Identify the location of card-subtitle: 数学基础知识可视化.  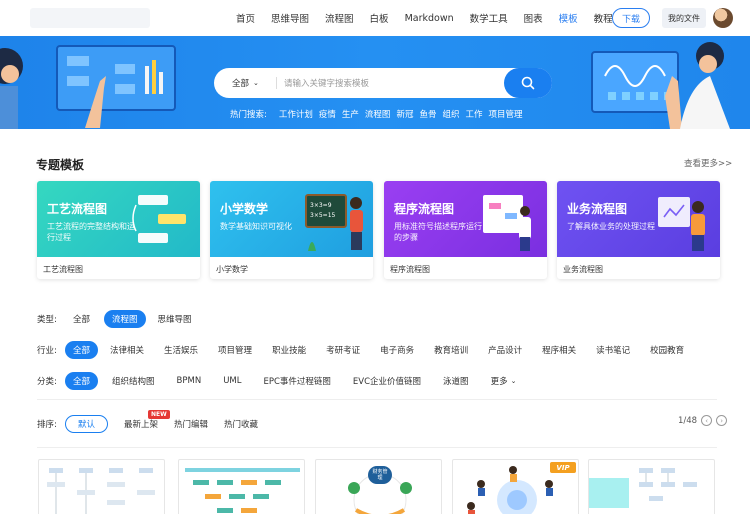
(256, 226).